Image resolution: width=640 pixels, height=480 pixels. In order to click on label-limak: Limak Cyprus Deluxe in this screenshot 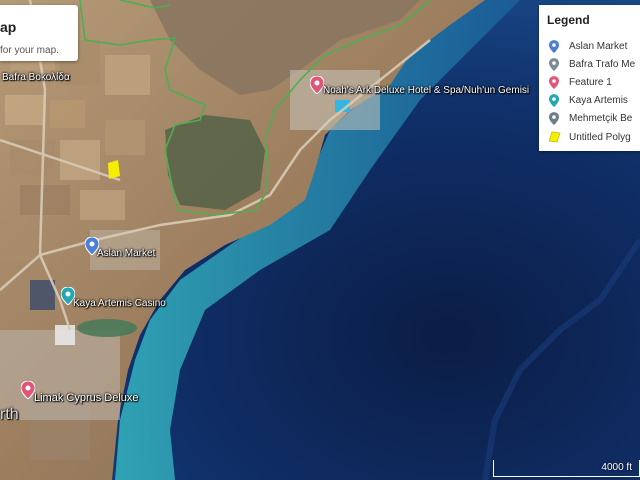, I will do `click(86, 398)`.